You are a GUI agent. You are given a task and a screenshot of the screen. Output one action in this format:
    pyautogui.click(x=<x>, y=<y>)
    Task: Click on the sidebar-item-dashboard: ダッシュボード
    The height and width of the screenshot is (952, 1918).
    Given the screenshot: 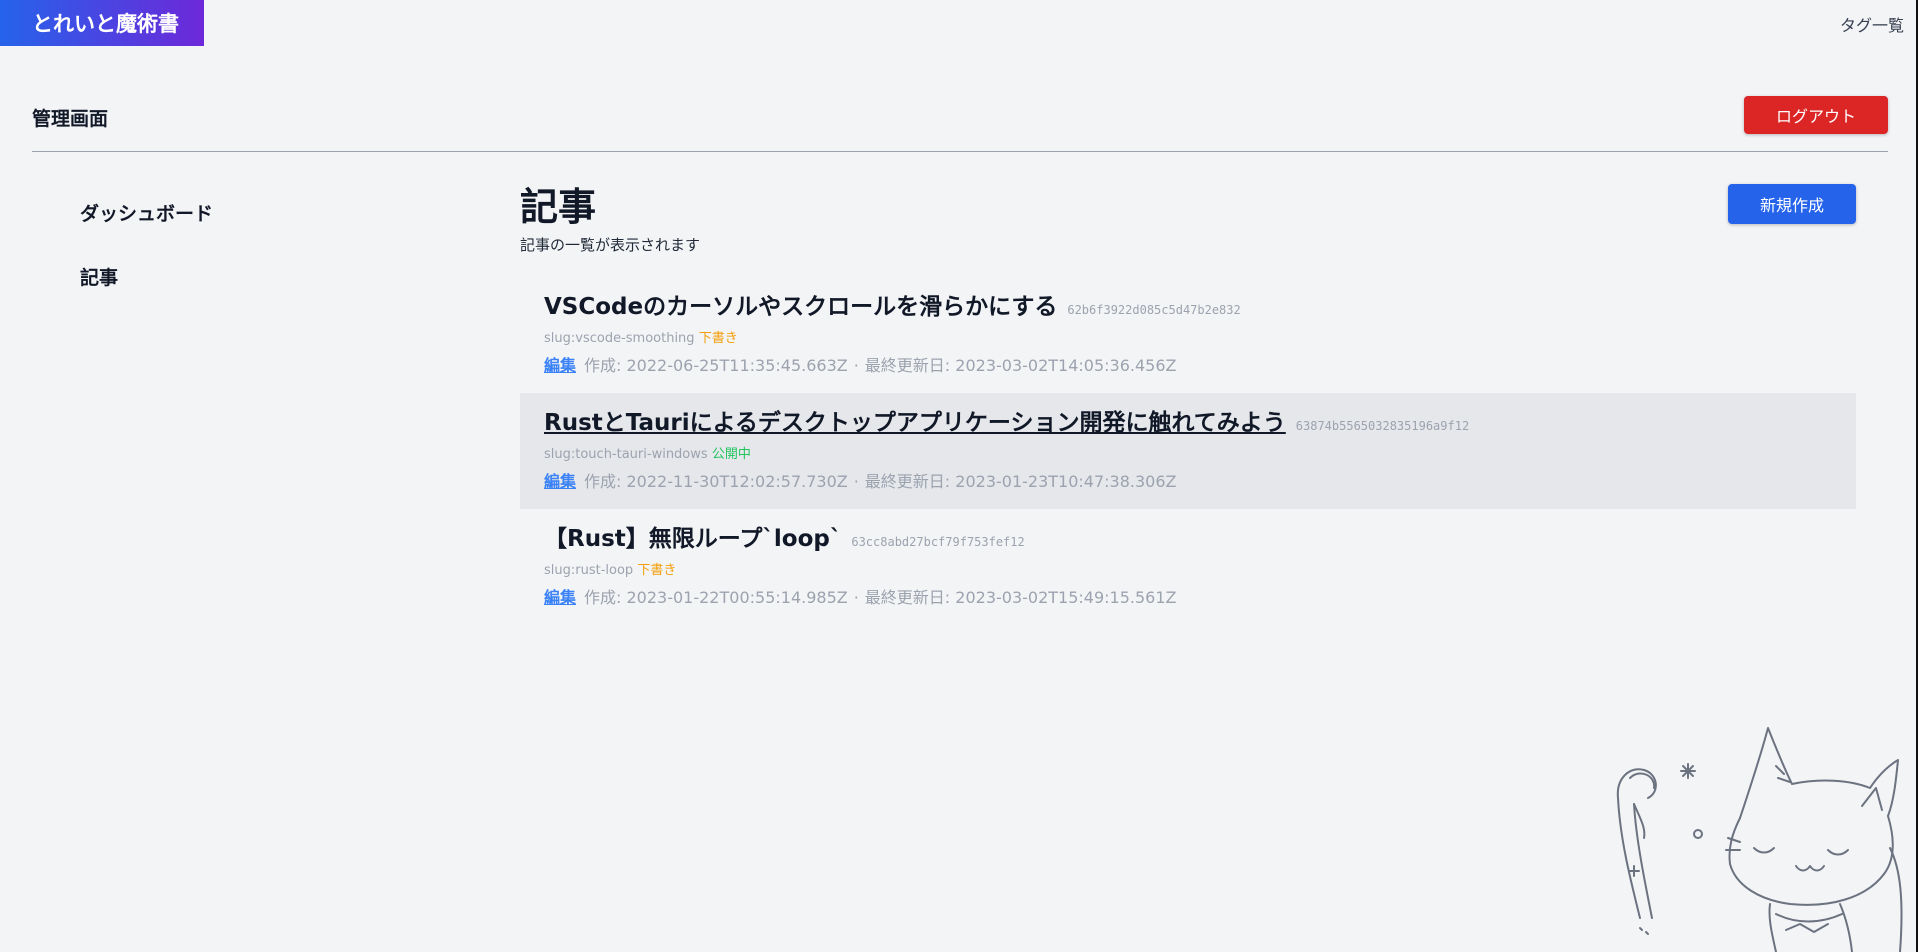 What is the action you would take?
    pyautogui.click(x=146, y=230)
    